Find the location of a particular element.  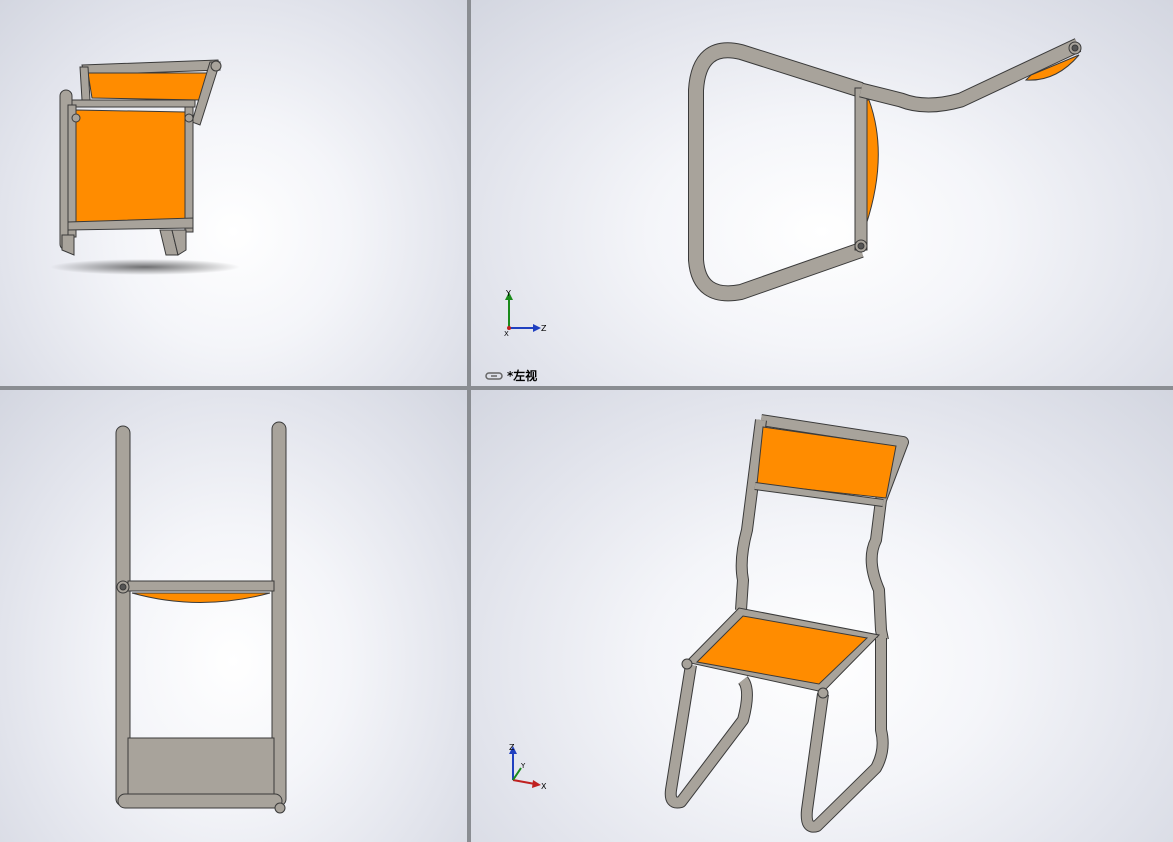

view-name-label: *左视 is located at coordinates (511, 375).